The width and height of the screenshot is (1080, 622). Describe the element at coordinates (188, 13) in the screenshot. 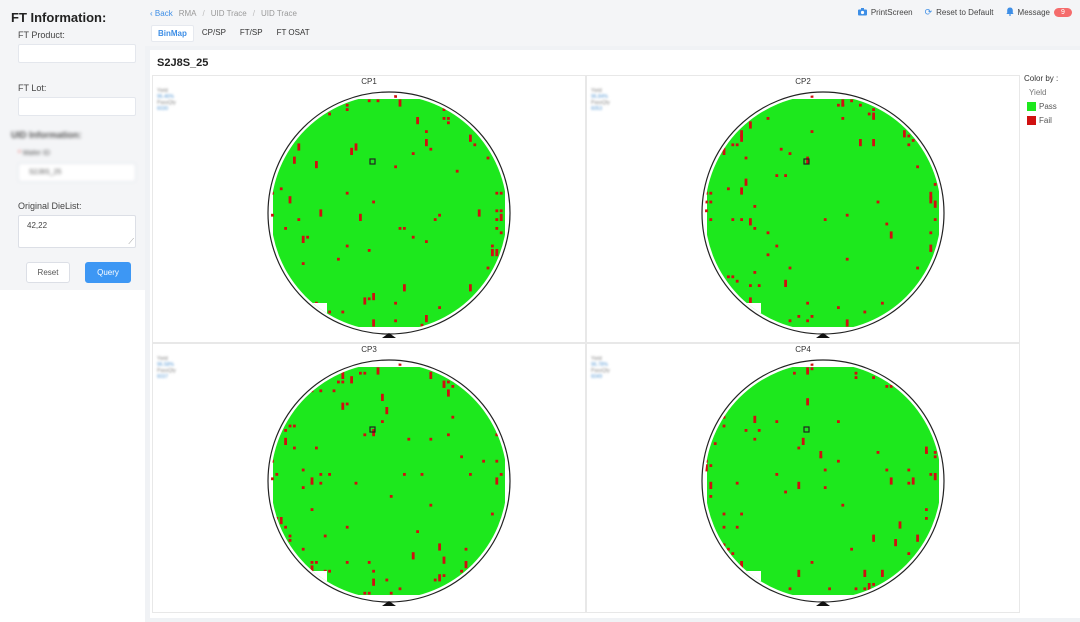

I see `breadcrumb-item-rma: RMA` at that location.